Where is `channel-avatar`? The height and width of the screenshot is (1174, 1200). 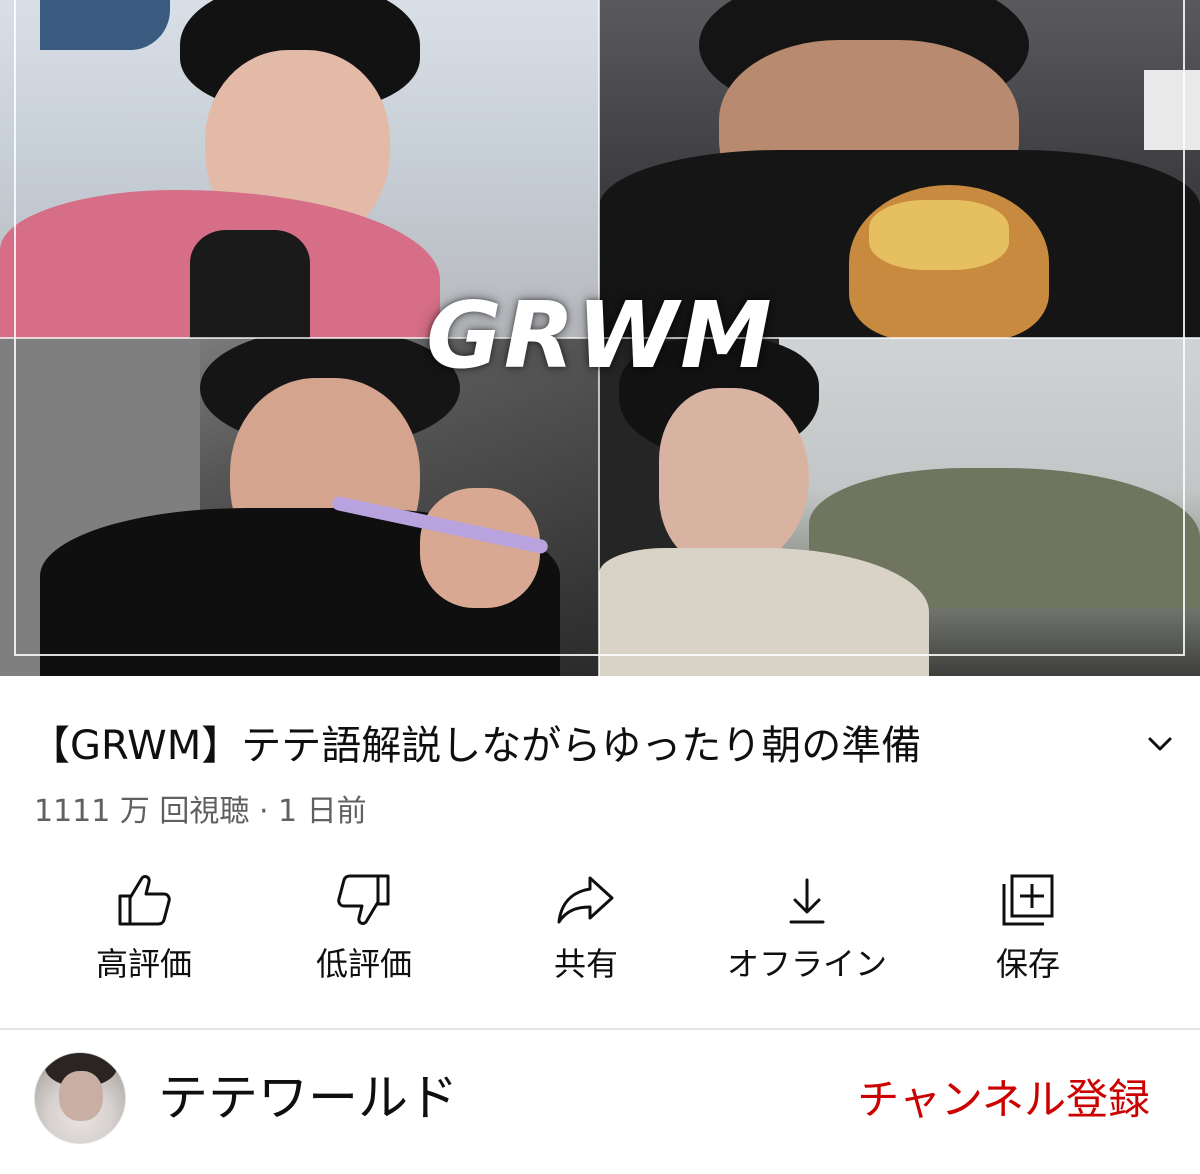 channel-avatar is located at coordinates (80, 1098).